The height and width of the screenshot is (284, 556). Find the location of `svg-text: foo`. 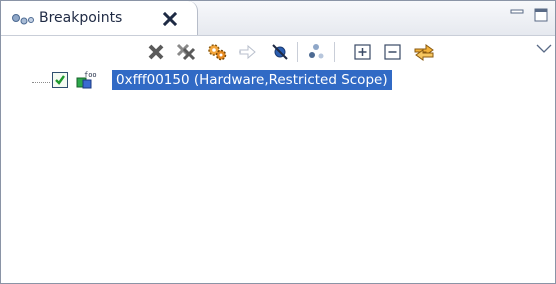

svg-text: foo is located at coordinates (90, 75).